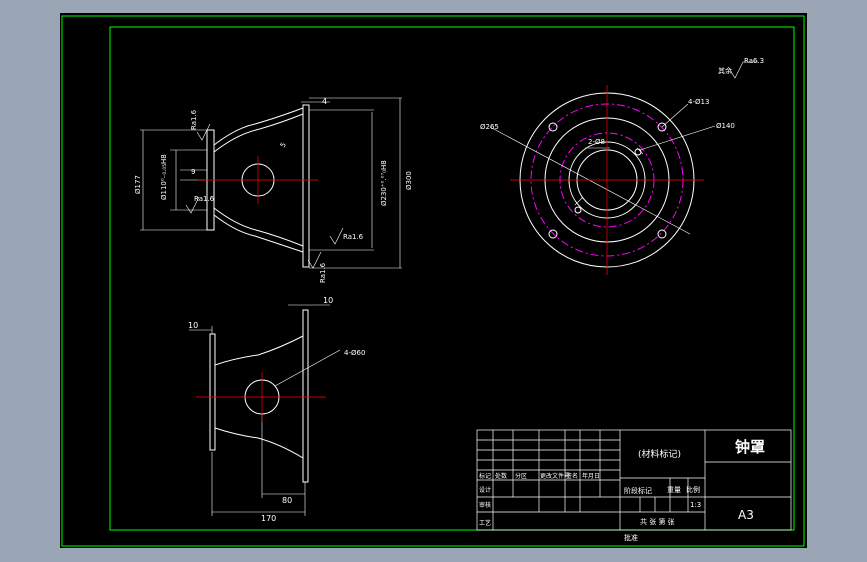 This screenshot has width=867, height=562. I want to click on title-row-process: 工艺, so click(485, 523).